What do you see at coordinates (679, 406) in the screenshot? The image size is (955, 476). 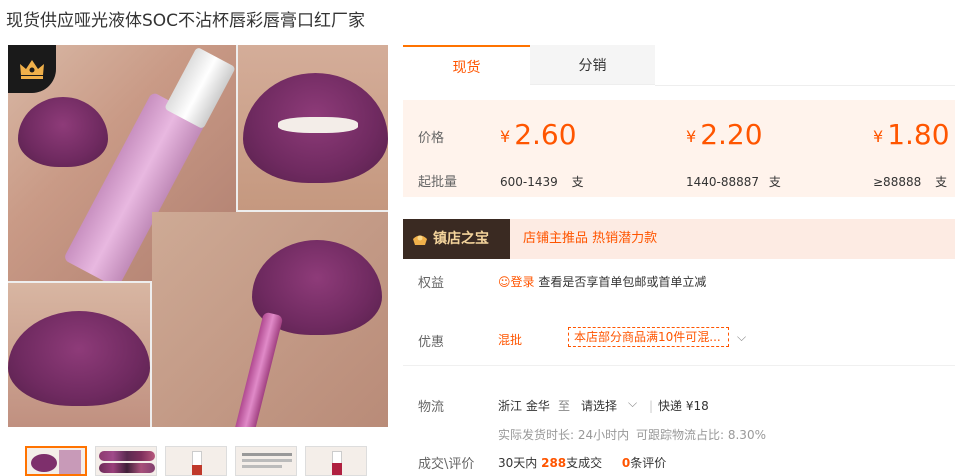 I see `shipping-method: | 快递 ¥18` at bounding box center [679, 406].